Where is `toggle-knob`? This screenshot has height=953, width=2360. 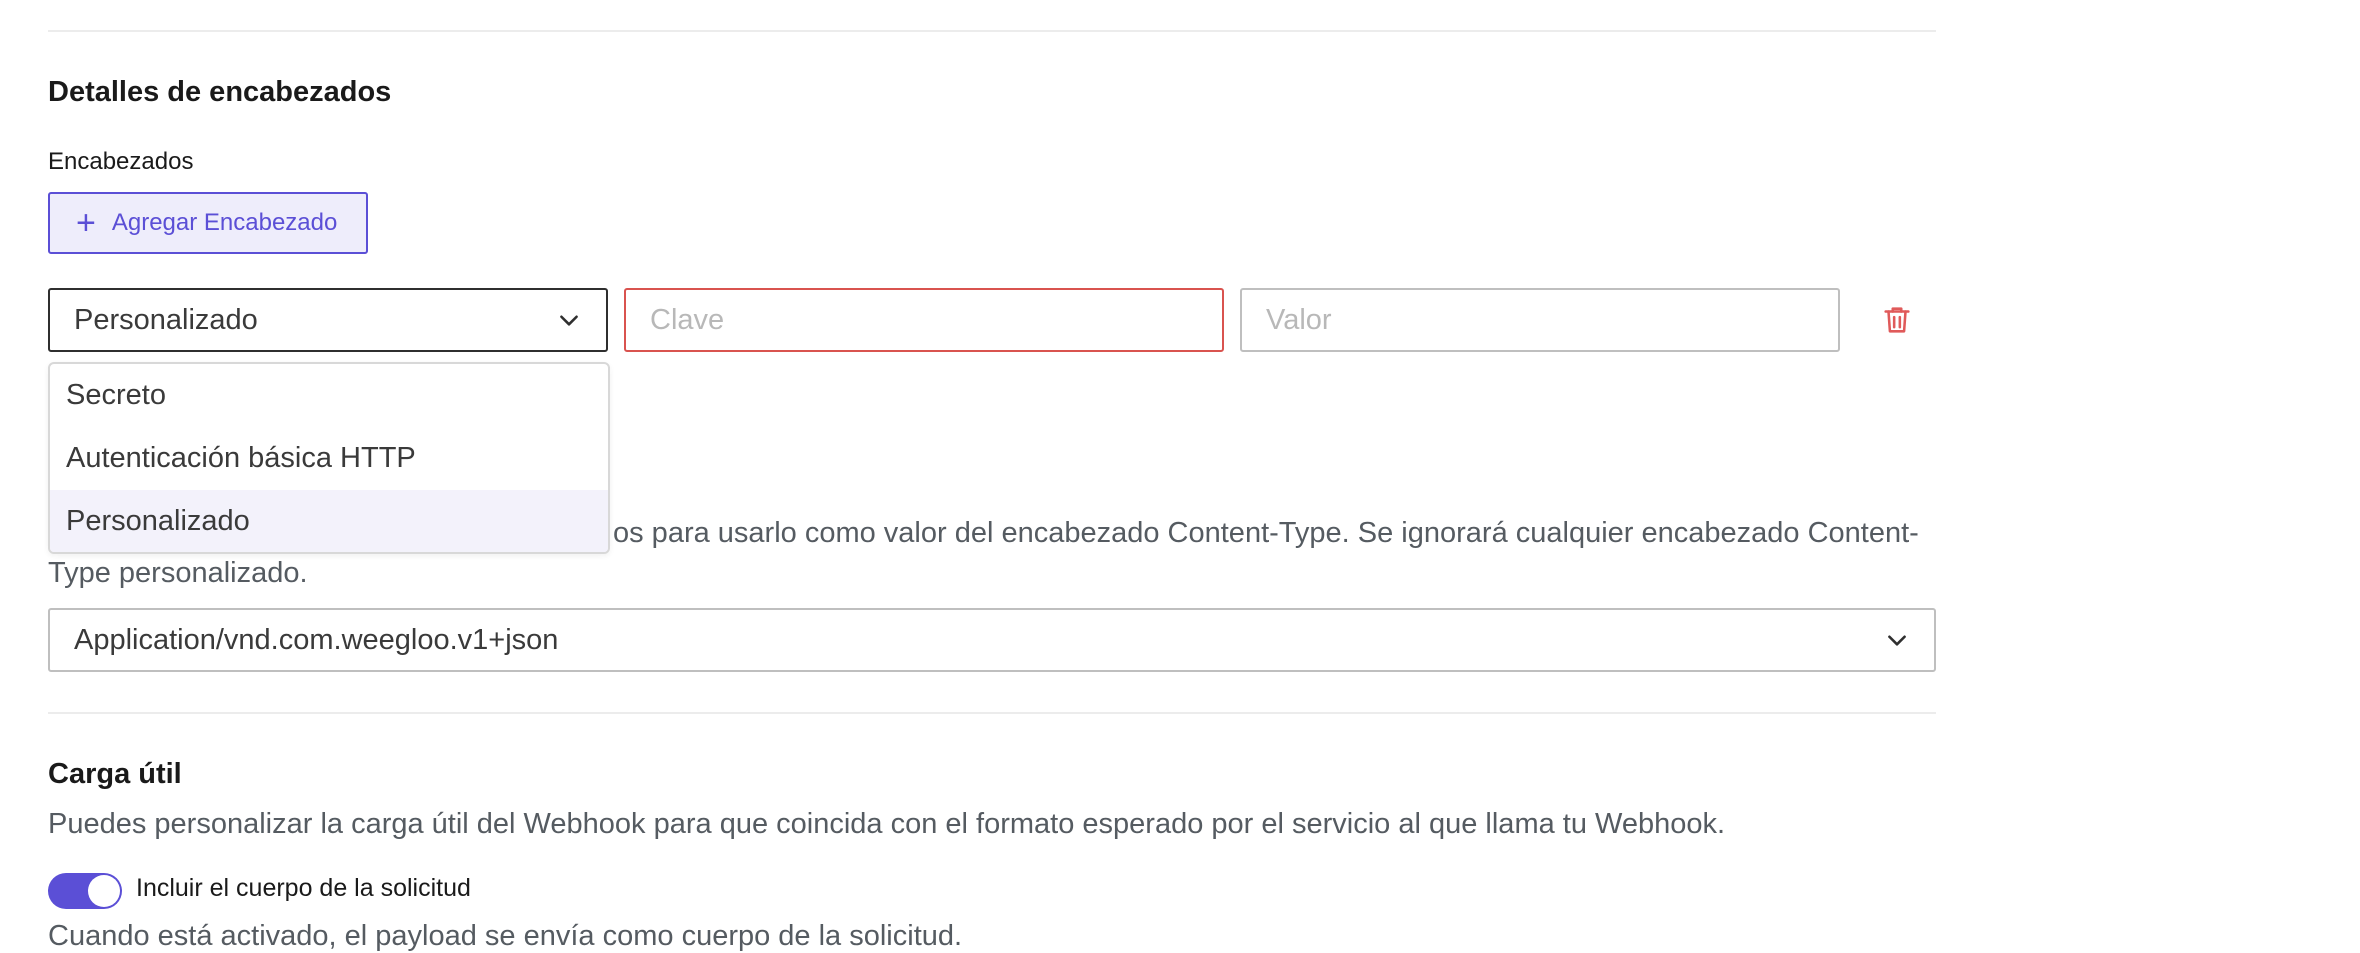
toggle-knob is located at coordinates (104, 891).